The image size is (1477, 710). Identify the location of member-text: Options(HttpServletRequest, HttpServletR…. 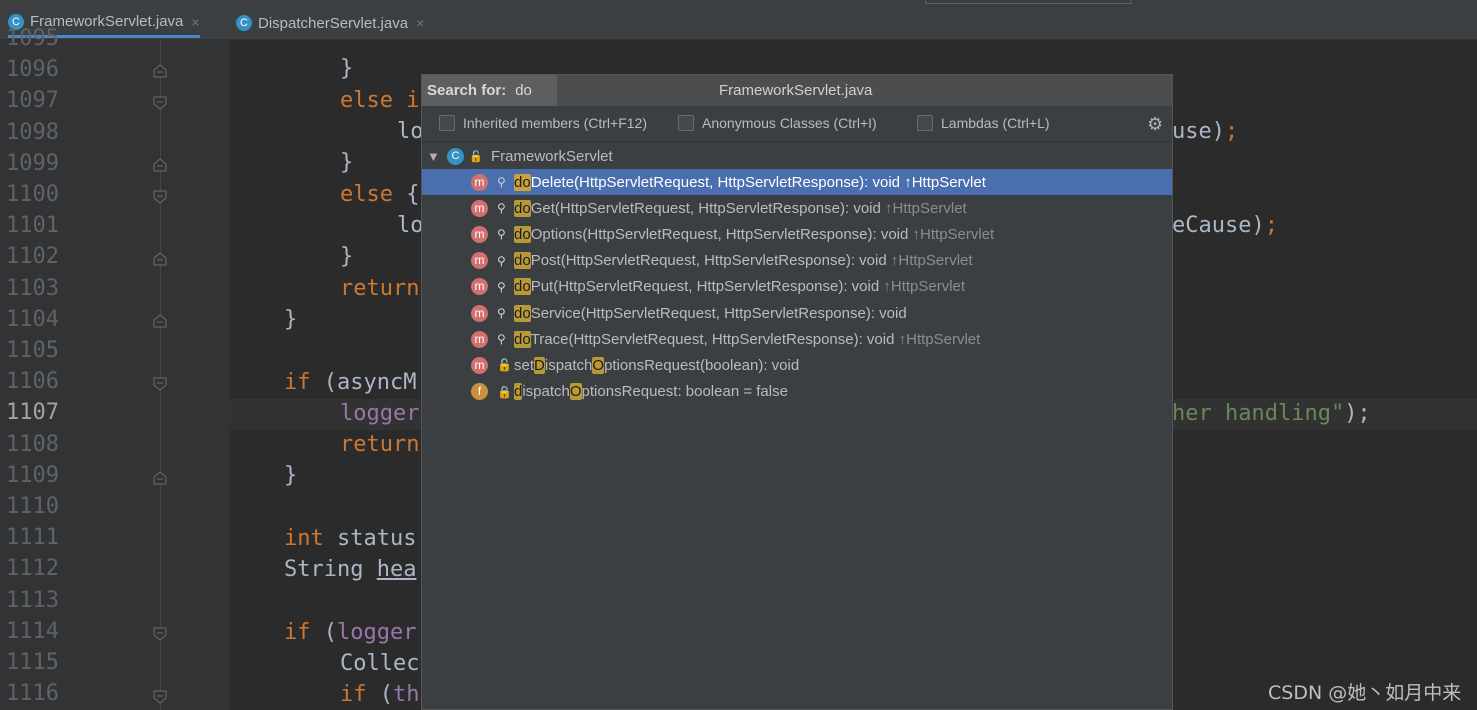
(721, 234).